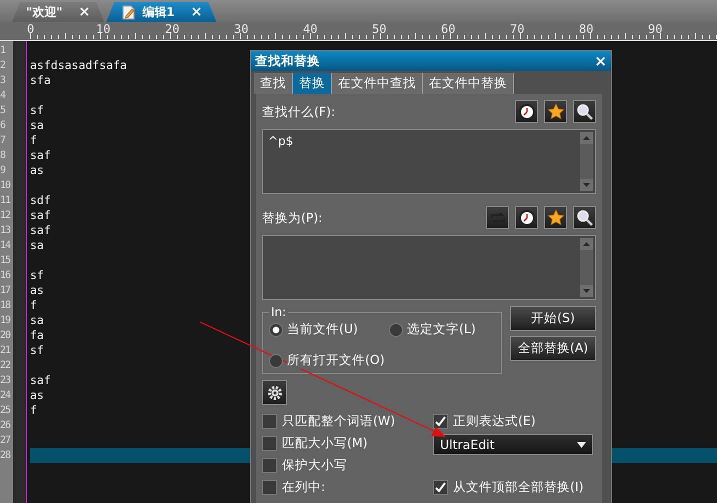 This screenshot has width=717, height=503. What do you see at coordinates (6, 245) in the screenshot?
I see `line-number: 14` at bounding box center [6, 245].